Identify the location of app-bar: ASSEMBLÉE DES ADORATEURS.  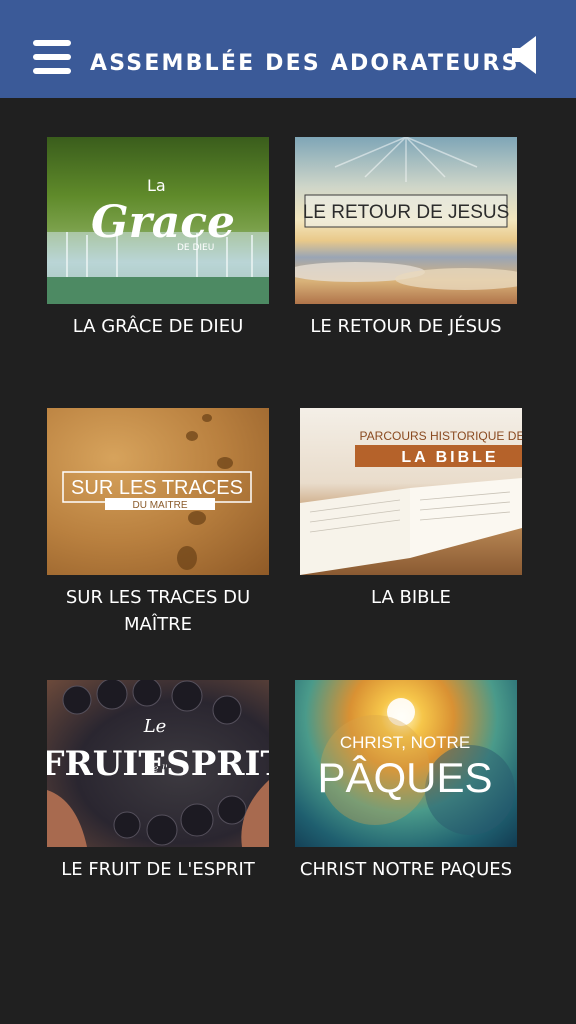
(288, 49).